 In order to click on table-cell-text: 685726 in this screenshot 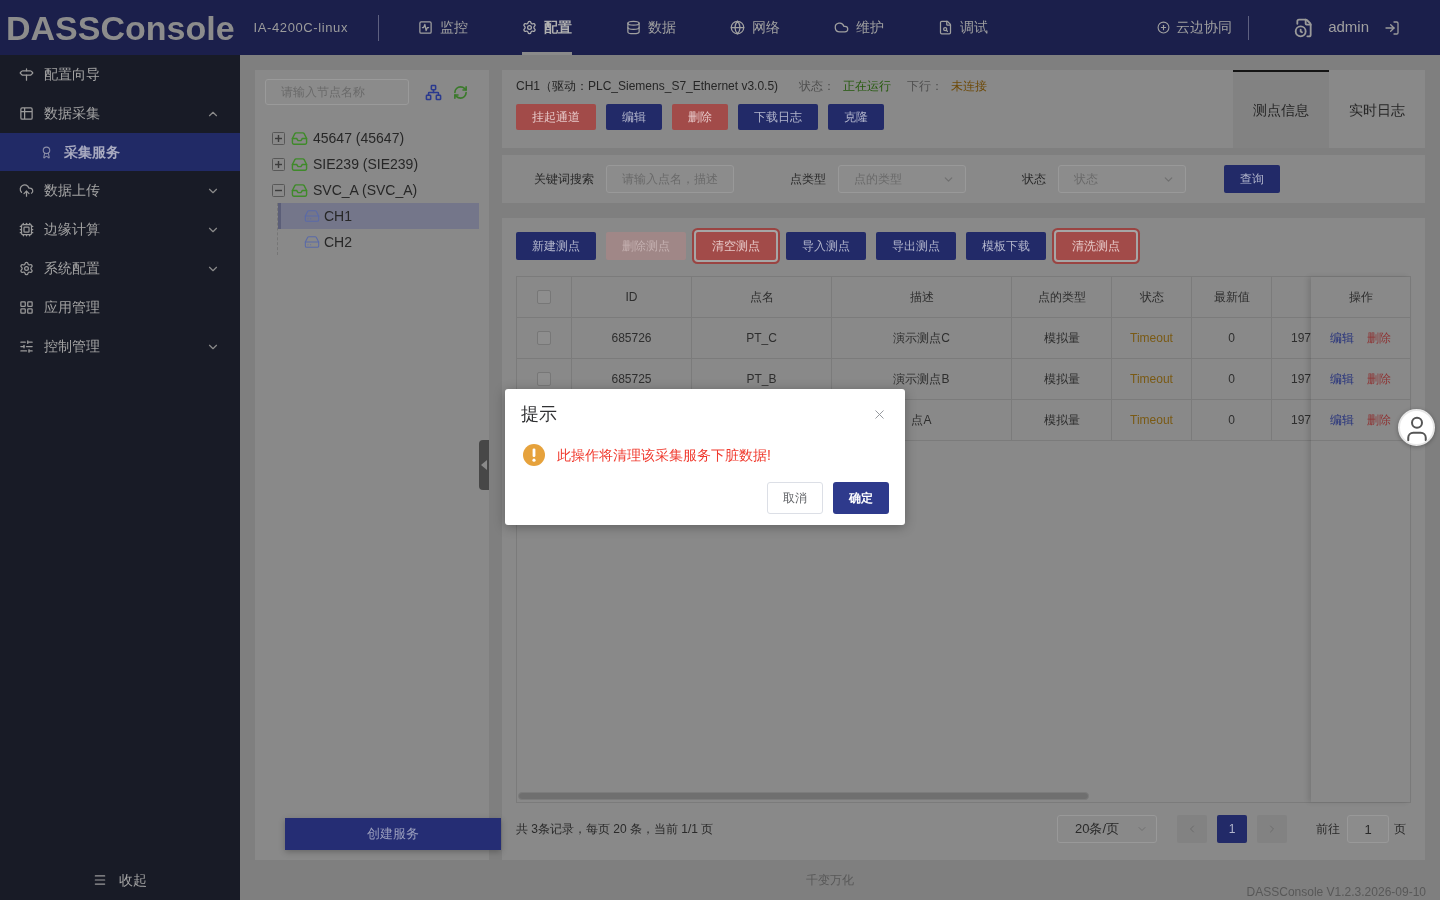, I will do `click(631, 338)`.